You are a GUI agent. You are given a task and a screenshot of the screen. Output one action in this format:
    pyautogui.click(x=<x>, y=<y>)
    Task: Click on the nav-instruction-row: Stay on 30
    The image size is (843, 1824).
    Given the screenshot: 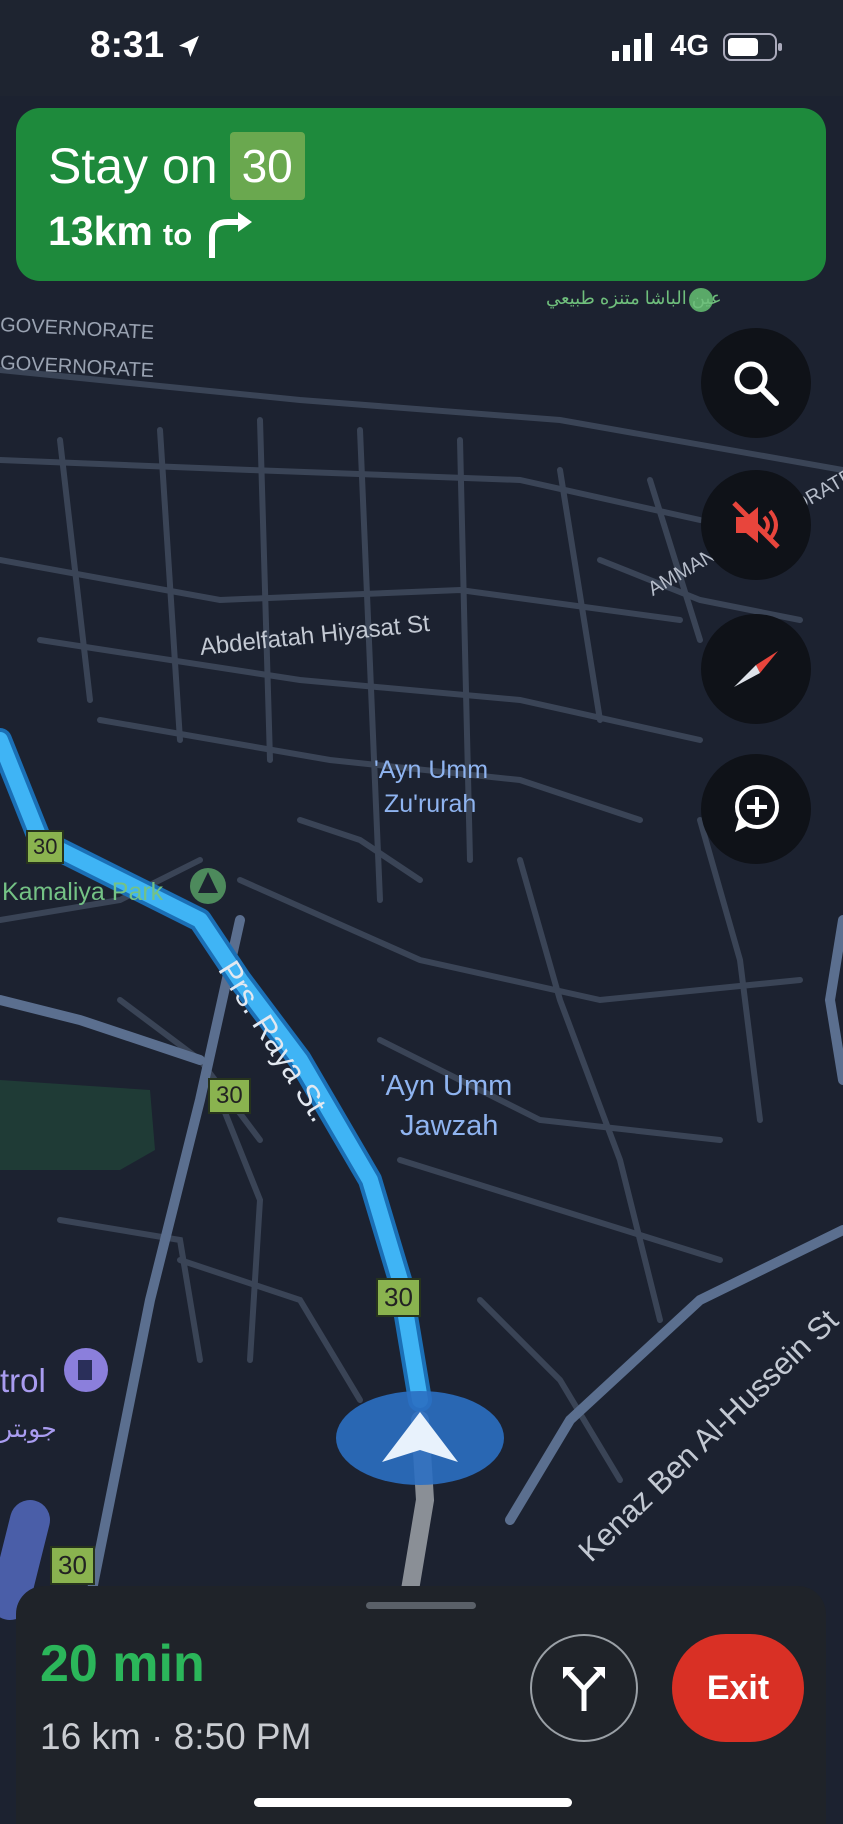 What is the action you would take?
    pyautogui.click(x=176, y=166)
    